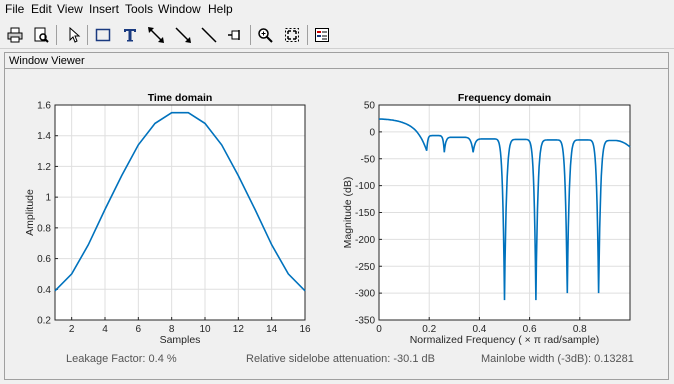  I want to click on x-tick-label: 12, so click(239, 329).